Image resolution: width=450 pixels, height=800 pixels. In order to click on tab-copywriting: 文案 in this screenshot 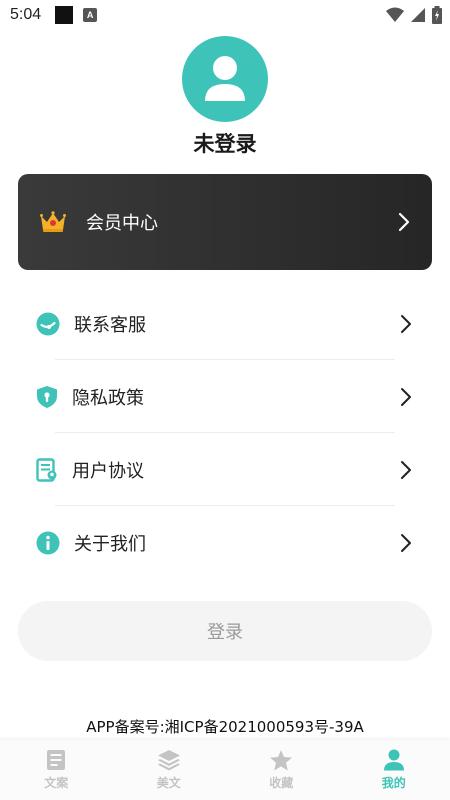, I will do `click(56, 770)`.